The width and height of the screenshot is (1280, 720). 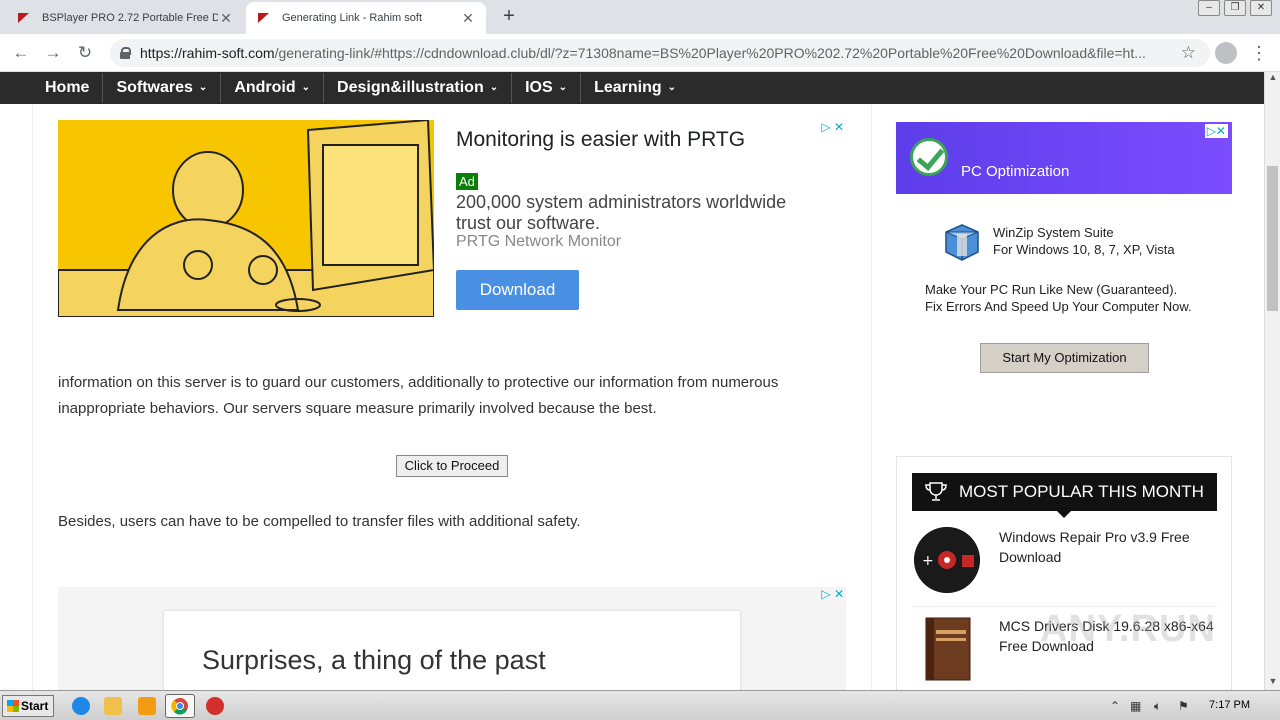 What do you see at coordinates (628, 87) in the screenshot?
I see `nav-label: Learning` at bounding box center [628, 87].